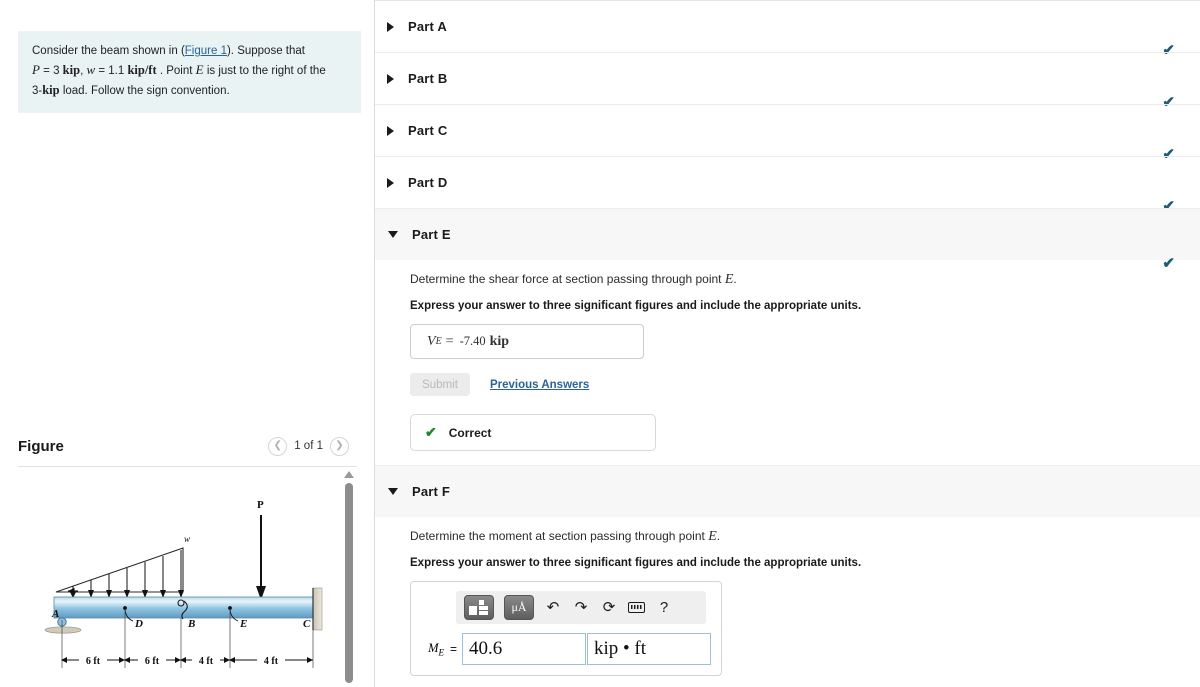 Image resolution: width=1200 pixels, height=687 pixels. I want to click on question-text-part1: Consider the beam shown in (, so click(108, 51).